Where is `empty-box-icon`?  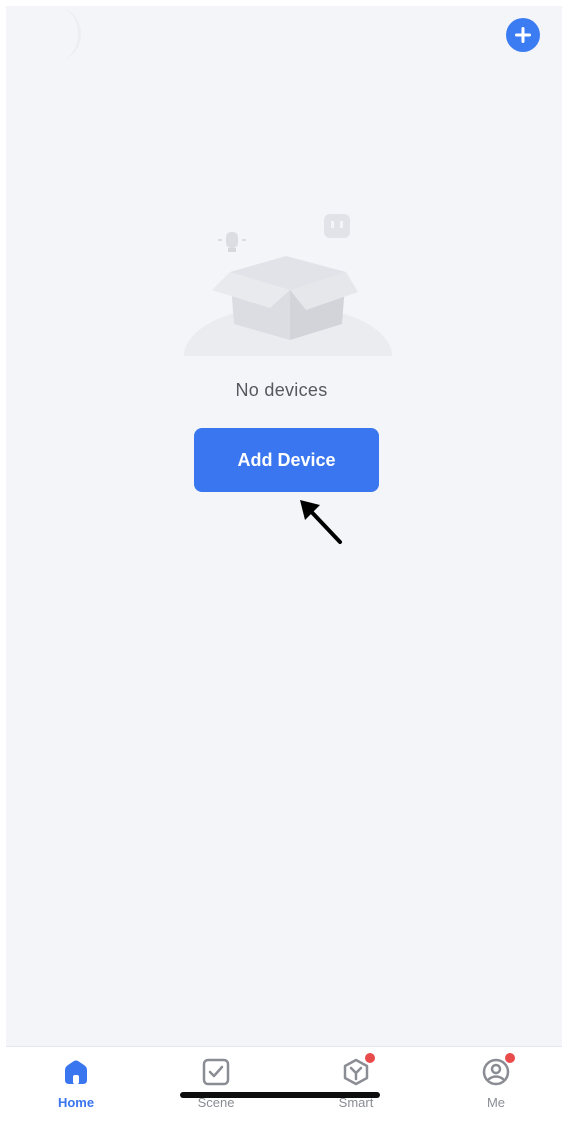
empty-box-icon is located at coordinates (288, 288).